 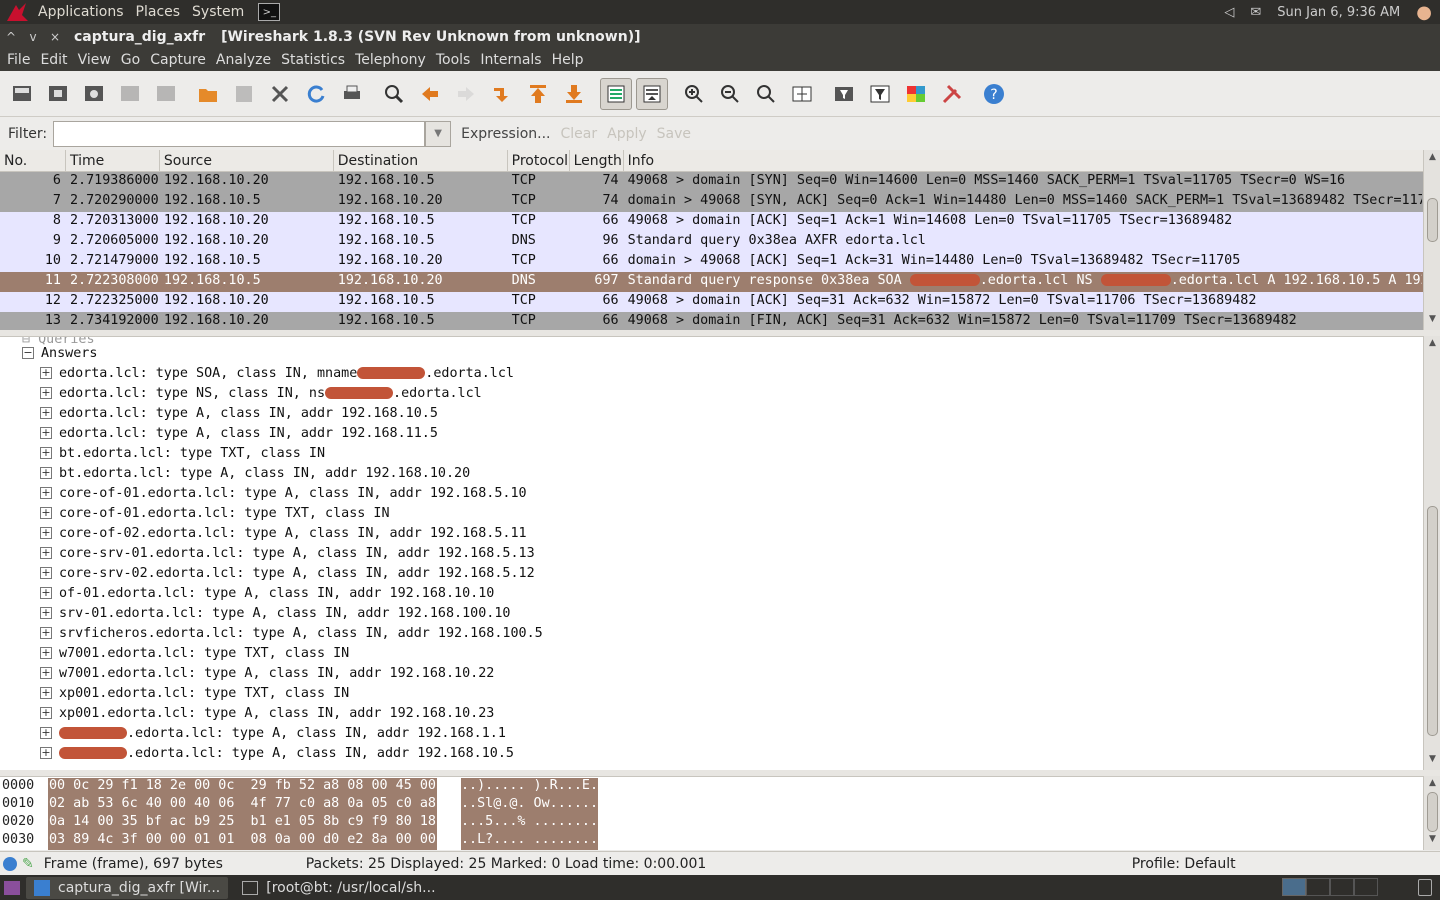 What do you see at coordinates (674, 134) in the screenshot?
I see `save-button: Save` at bounding box center [674, 134].